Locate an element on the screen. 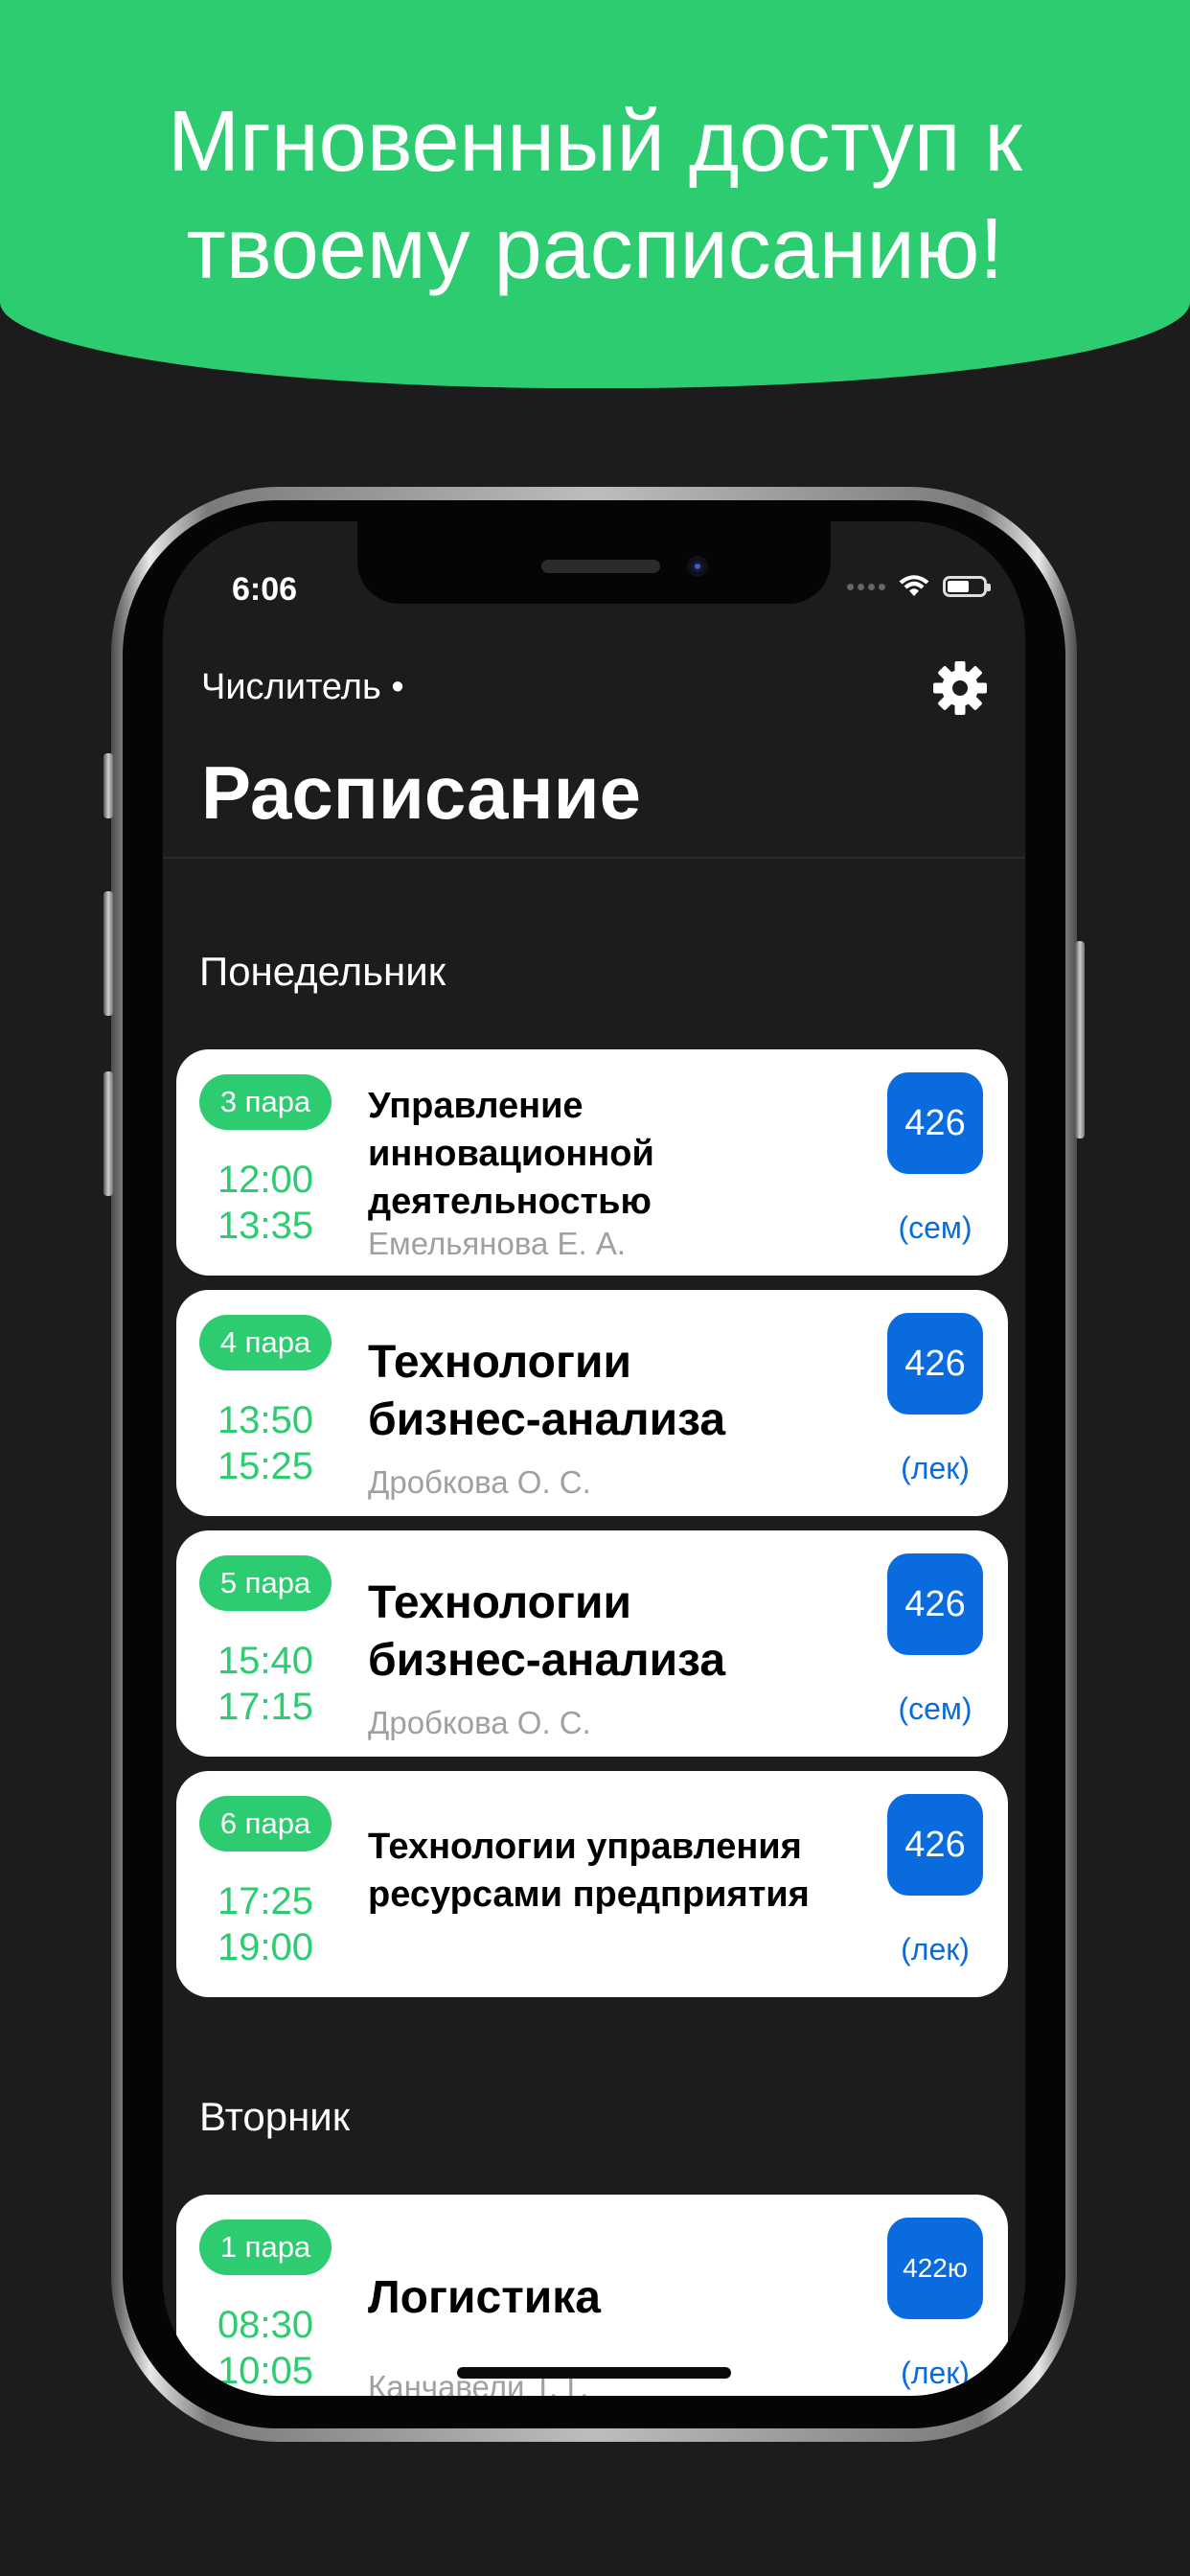 This screenshot has width=1190, height=2576. lesson-start-time: 15:40 is located at coordinates (265, 1661).